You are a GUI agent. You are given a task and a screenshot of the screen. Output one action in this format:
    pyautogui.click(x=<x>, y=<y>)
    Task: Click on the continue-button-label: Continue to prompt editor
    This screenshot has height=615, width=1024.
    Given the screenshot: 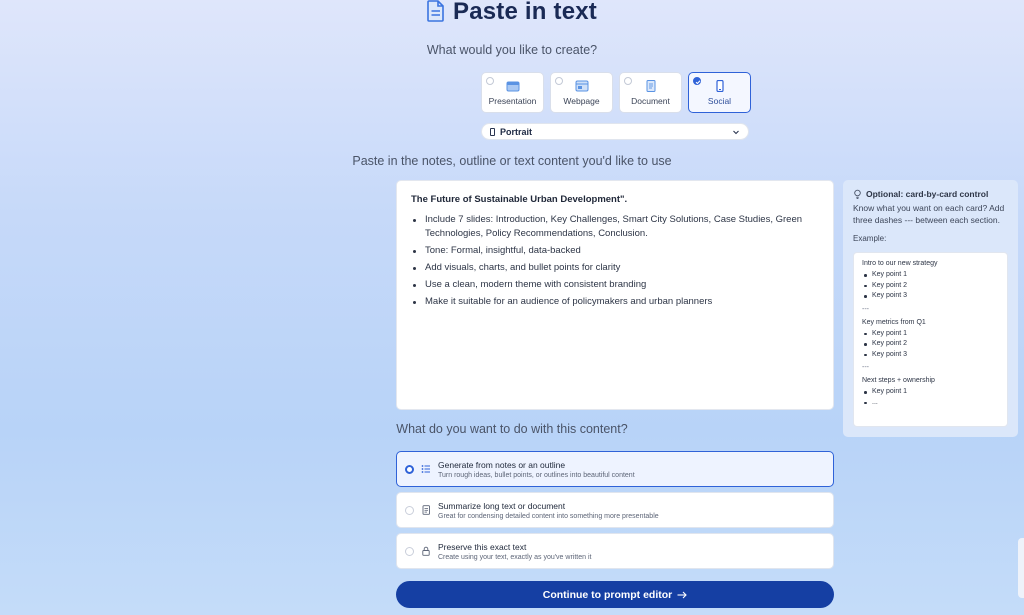 What is the action you would take?
    pyautogui.click(x=607, y=594)
    